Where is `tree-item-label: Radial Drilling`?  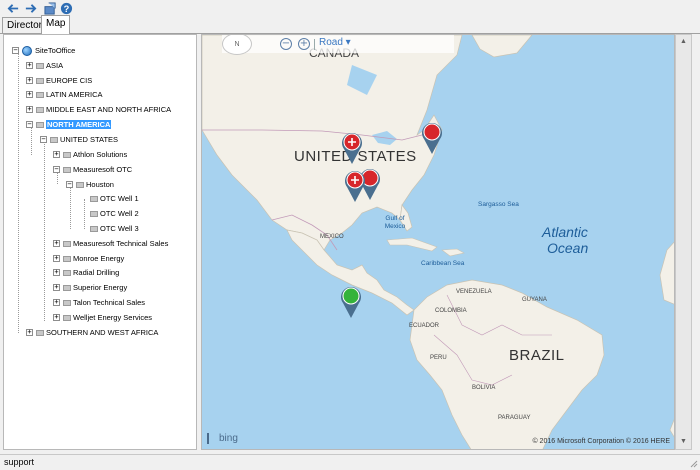
tree-item-label: Radial Drilling is located at coordinates (96, 272).